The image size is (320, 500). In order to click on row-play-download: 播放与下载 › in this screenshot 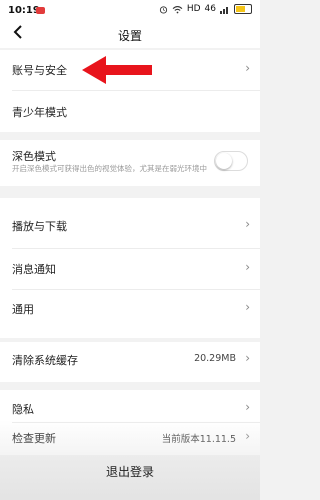, I will do `click(130, 218)`.